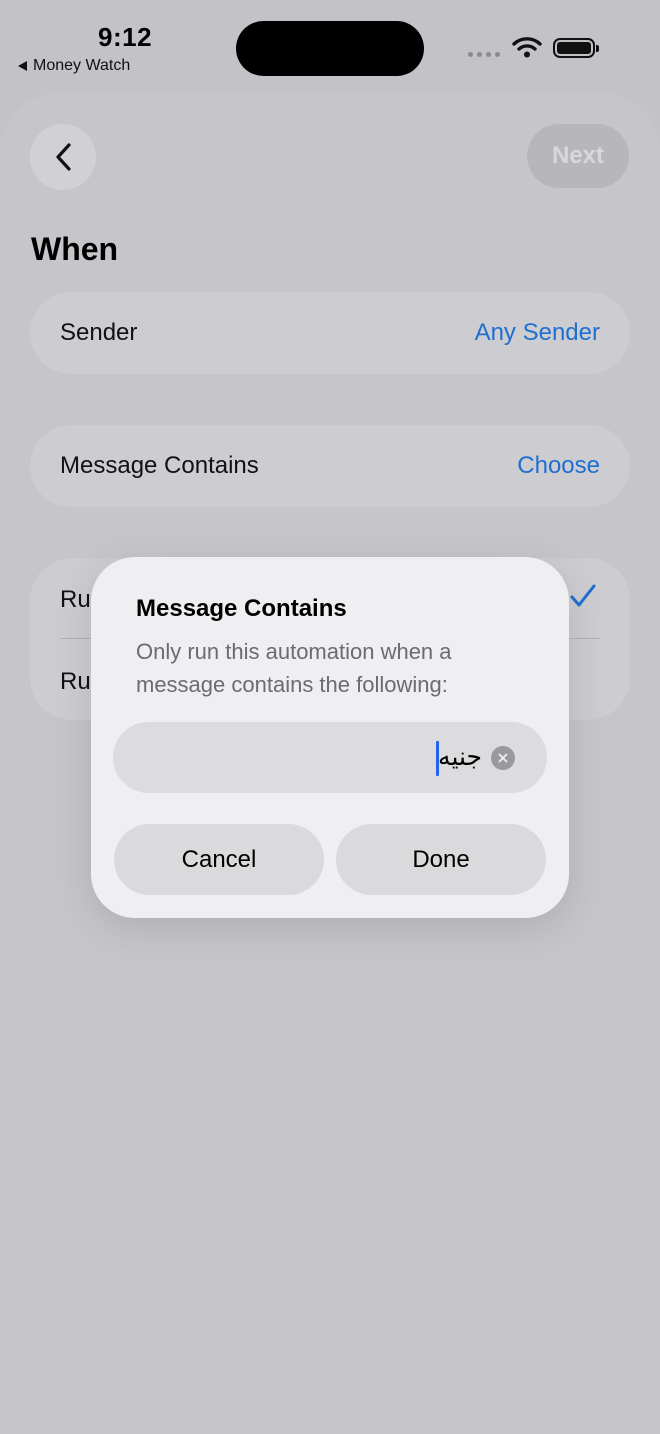 Image resolution: width=660 pixels, height=1434 pixels. I want to click on next-button: Next, so click(578, 156).